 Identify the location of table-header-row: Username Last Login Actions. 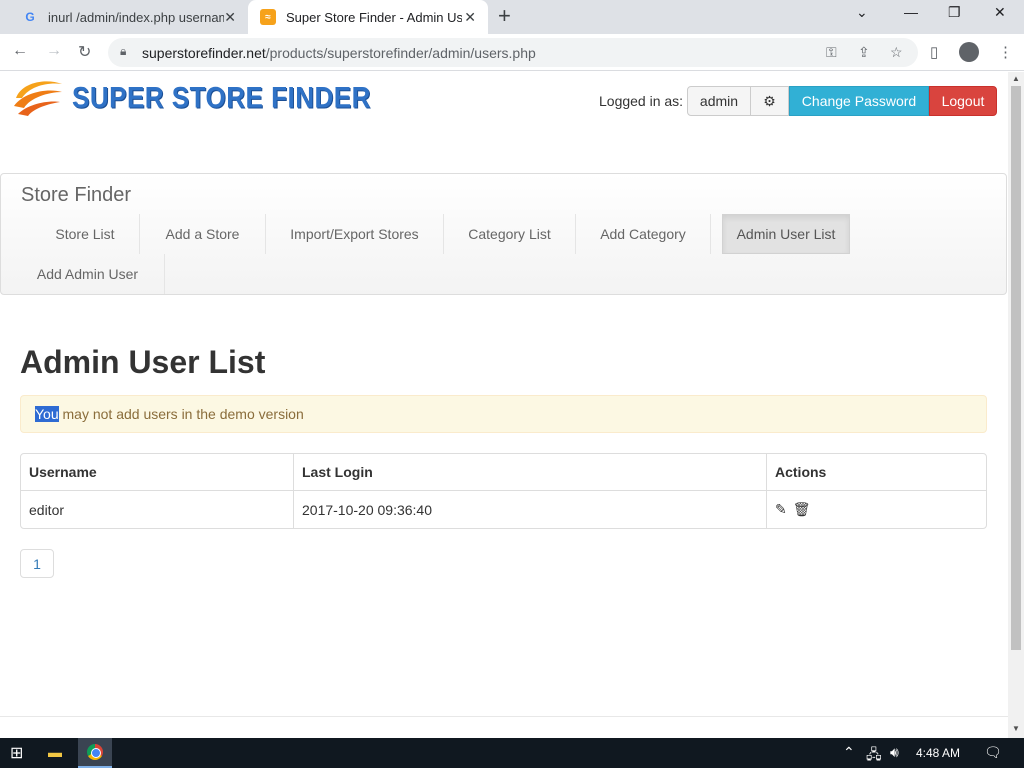
(503, 472).